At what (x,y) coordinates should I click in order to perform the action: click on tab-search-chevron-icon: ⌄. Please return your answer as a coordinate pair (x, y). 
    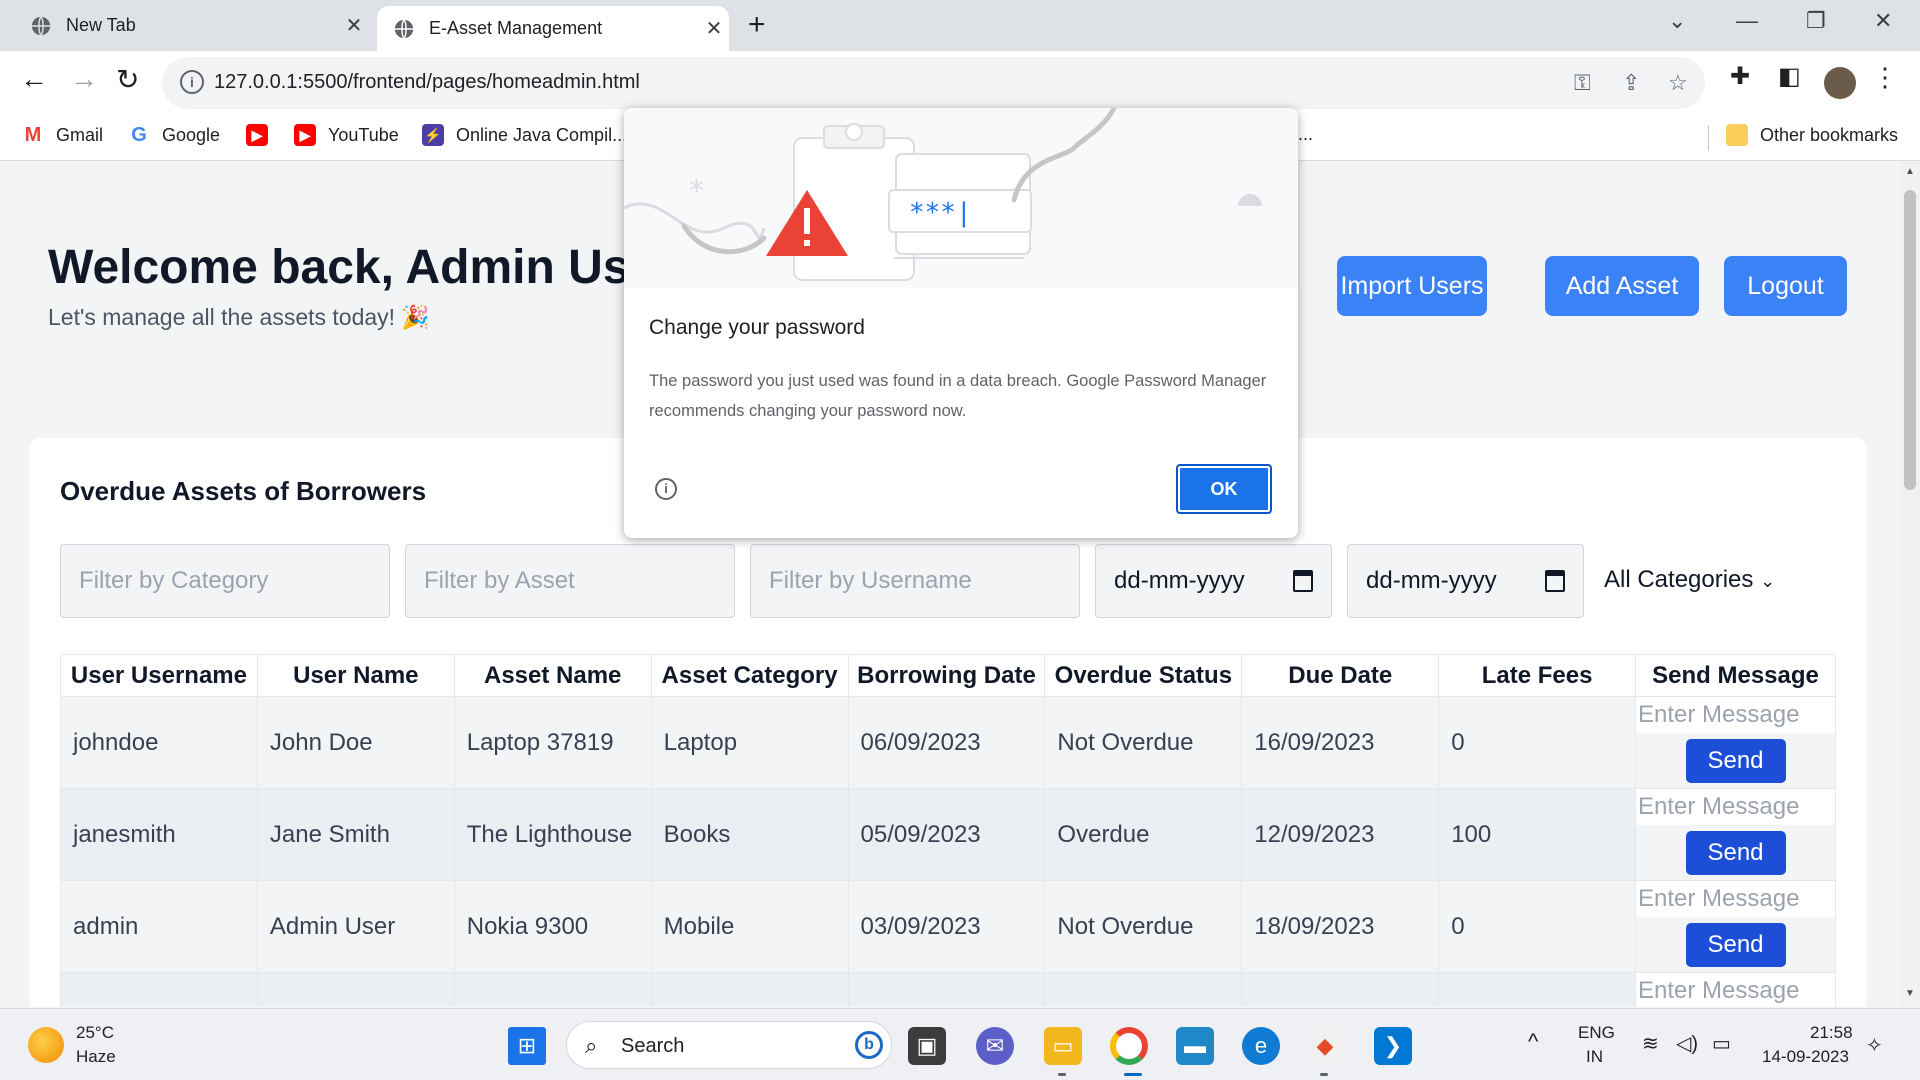
    Looking at the image, I should click on (1677, 21).